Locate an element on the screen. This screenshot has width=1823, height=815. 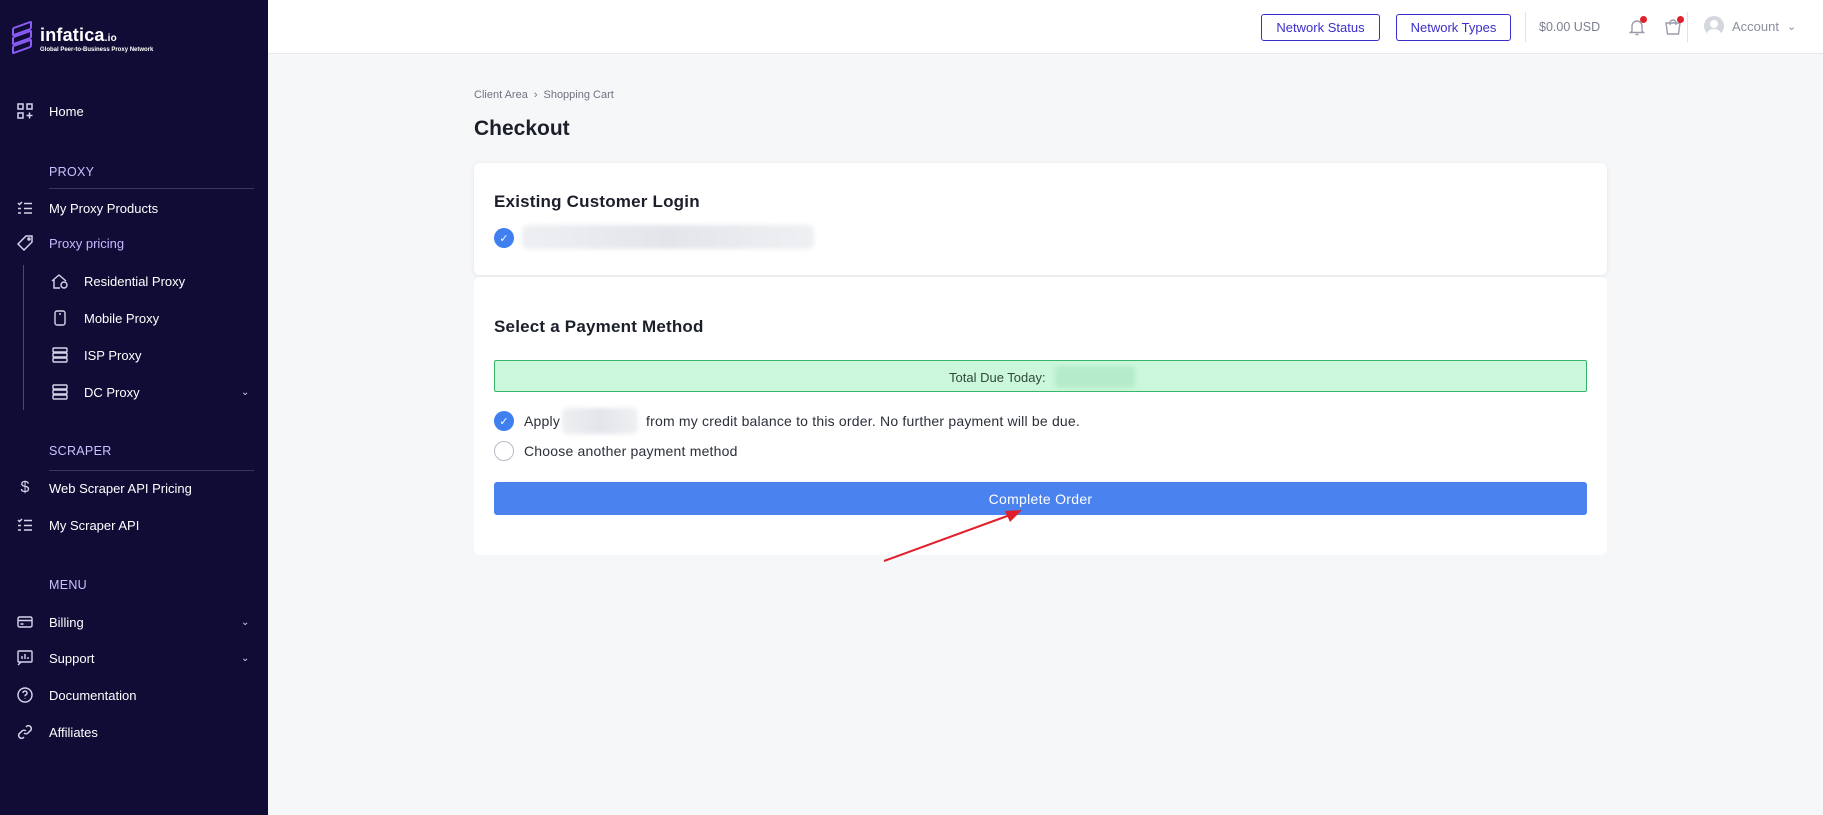
redacted-total-amount is located at coordinates (1095, 377).